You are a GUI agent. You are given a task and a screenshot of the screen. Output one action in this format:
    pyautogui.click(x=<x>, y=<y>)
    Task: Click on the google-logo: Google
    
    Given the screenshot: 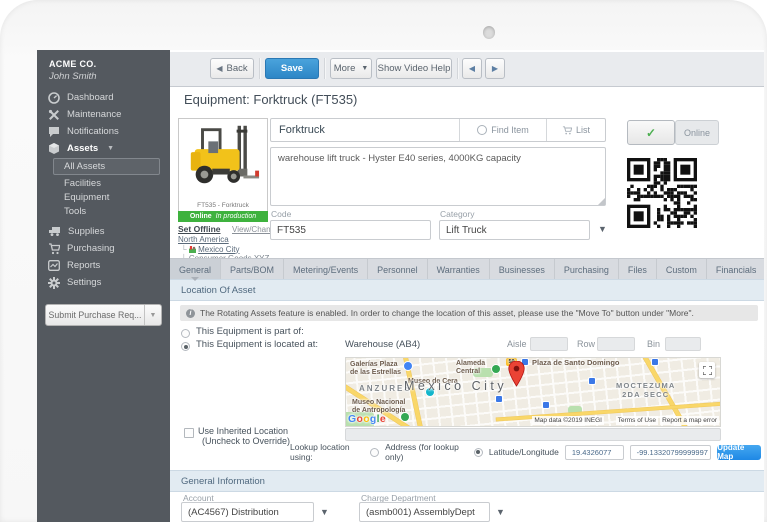 What is the action you would take?
    pyautogui.click(x=367, y=419)
    